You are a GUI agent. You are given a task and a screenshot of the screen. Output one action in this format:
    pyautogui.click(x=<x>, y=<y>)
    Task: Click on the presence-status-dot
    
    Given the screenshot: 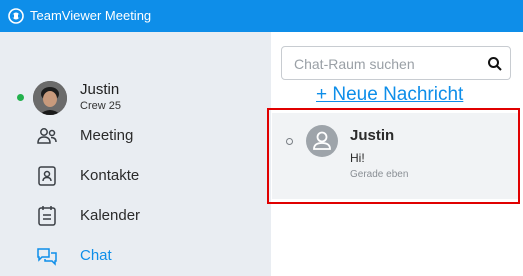 What is the action you would take?
    pyautogui.click(x=20, y=97)
    